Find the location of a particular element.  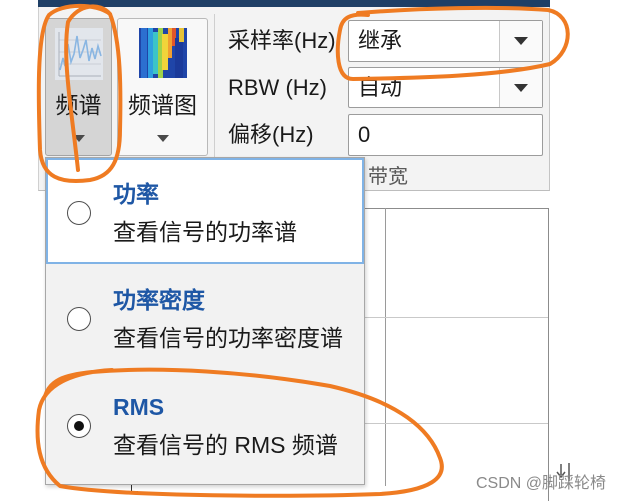

menu-item-title: 功率密度 is located at coordinates (159, 300).